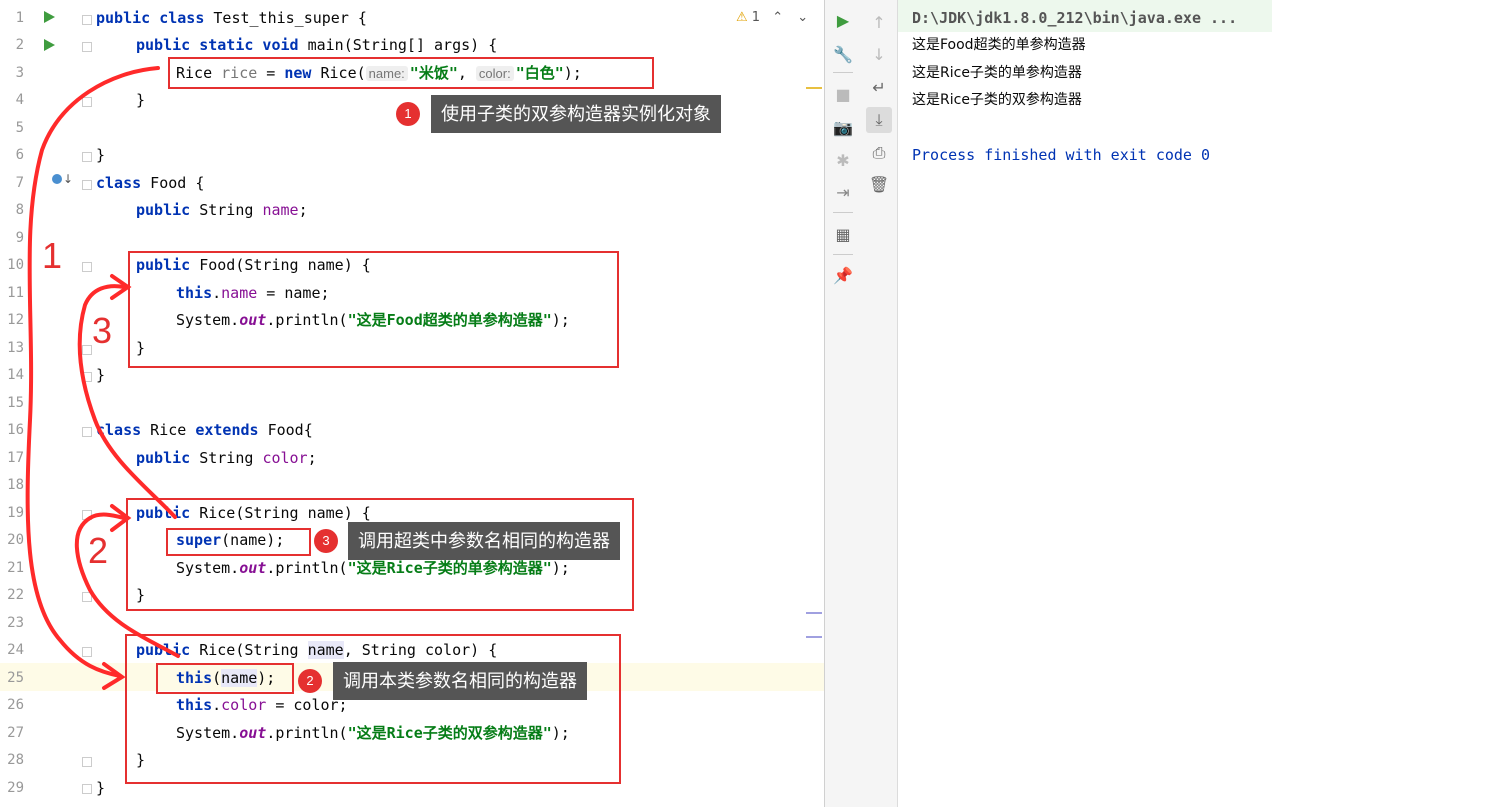 This screenshot has width=1511, height=807. What do you see at coordinates (879, 88) in the screenshot?
I see `soft-wrap-icon: ↵` at bounding box center [879, 88].